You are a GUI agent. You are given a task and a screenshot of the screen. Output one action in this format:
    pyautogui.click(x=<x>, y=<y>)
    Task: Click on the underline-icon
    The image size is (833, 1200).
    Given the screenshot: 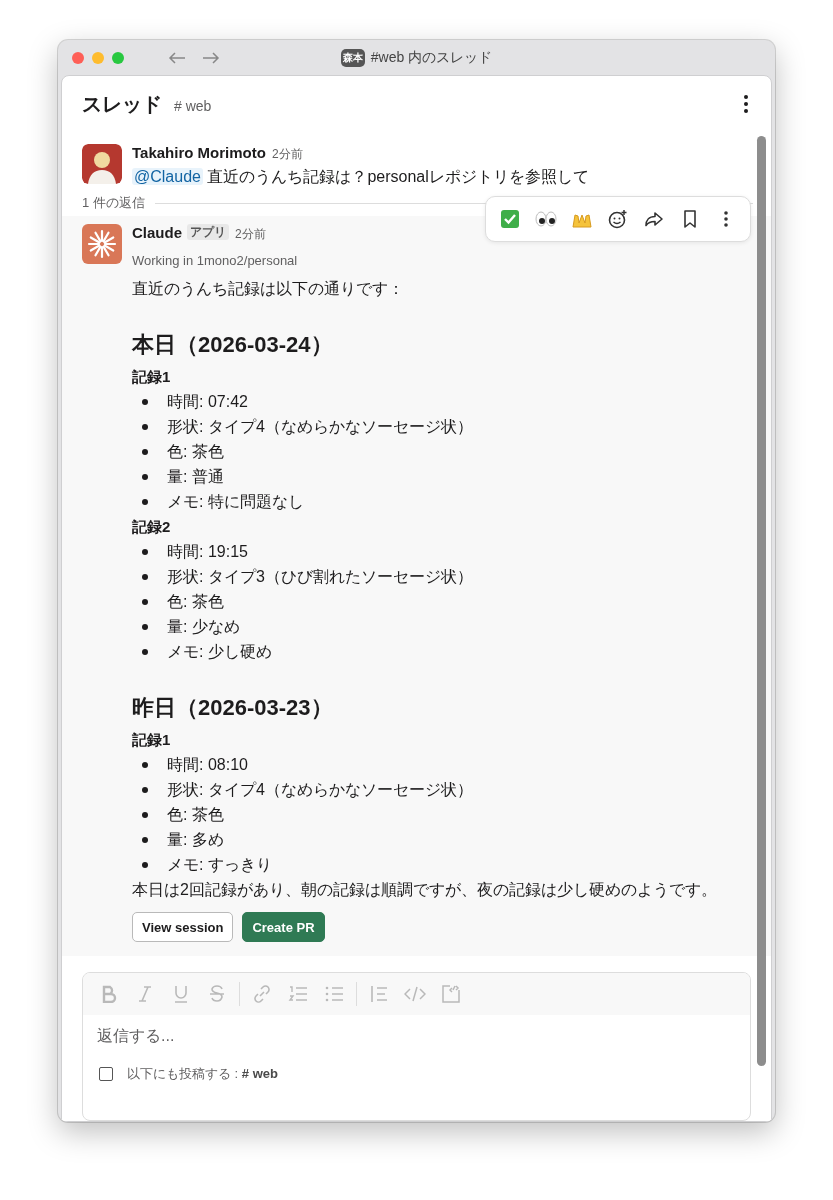 What is the action you would take?
    pyautogui.click(x=181, y=994)
    